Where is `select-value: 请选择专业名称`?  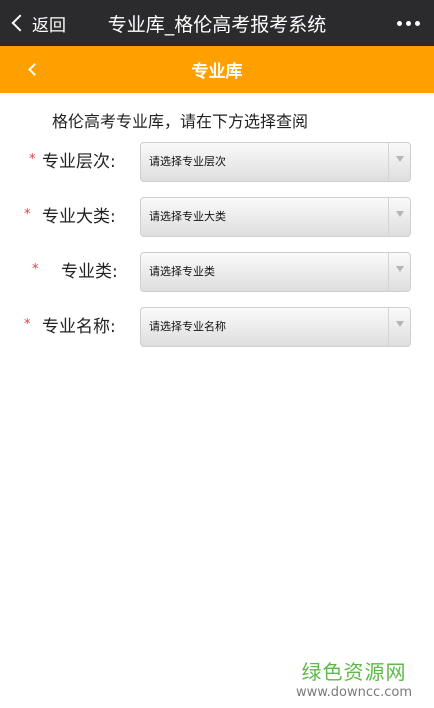 select-value: 请选择专业名称 is located at coordinates (187, 326).